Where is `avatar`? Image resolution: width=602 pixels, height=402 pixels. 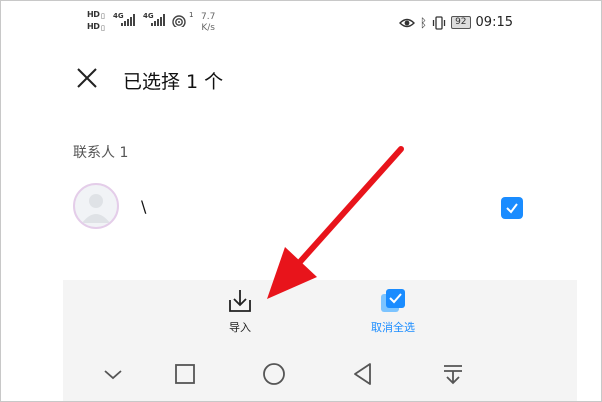
avatar is located at coordinates (96, 206).